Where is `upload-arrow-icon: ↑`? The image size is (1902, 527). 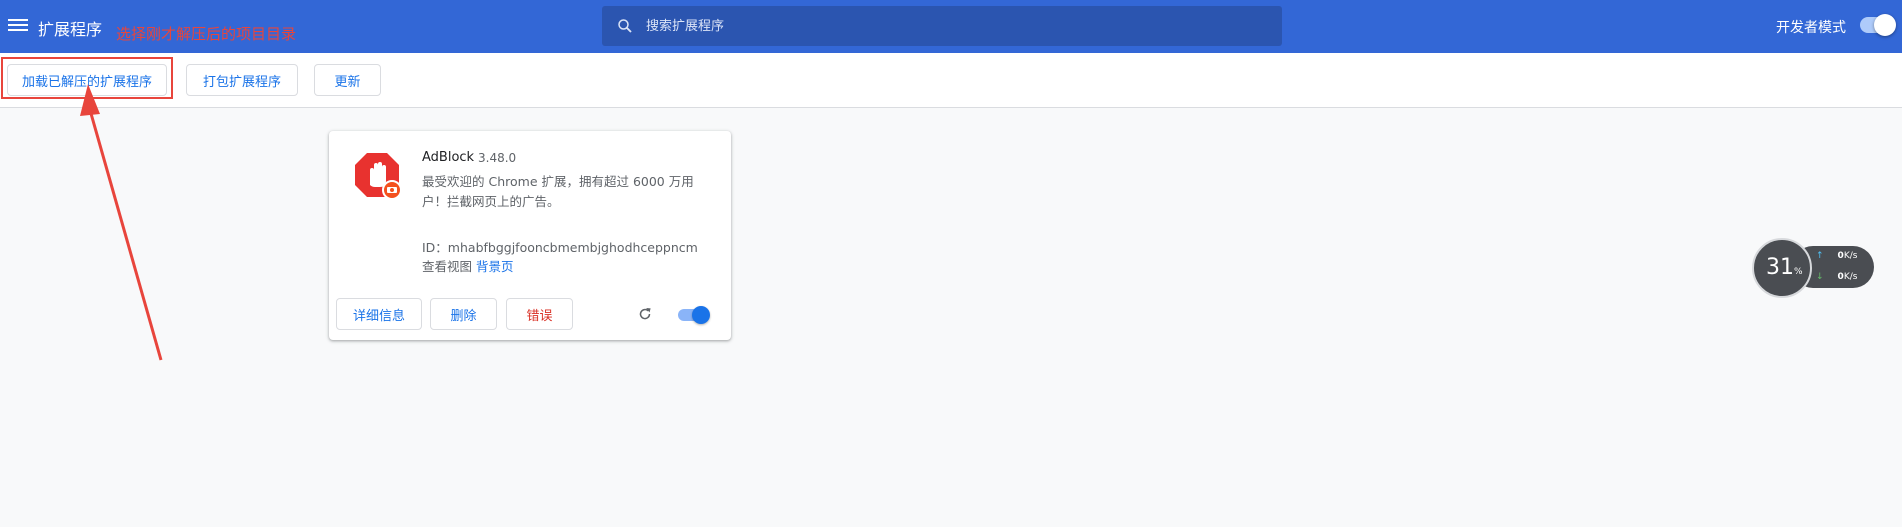
upload-arrow-icon: ↑ is located at coordinates (1820, 256).